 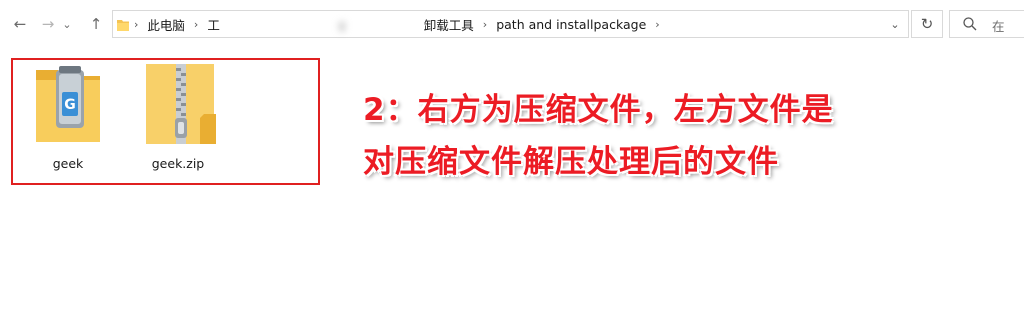 I want to click on file-item-geek-zip: geek.zip, so click(x=178, y=120).